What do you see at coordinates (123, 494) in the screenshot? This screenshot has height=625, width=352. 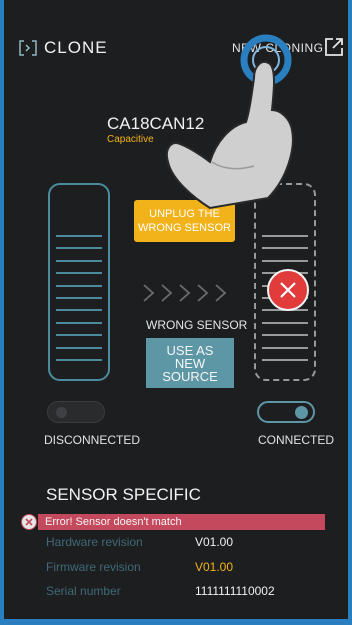 I see `sensor-specific-title: SENSOR SPECIFIC` at bounding box center [123, 494].